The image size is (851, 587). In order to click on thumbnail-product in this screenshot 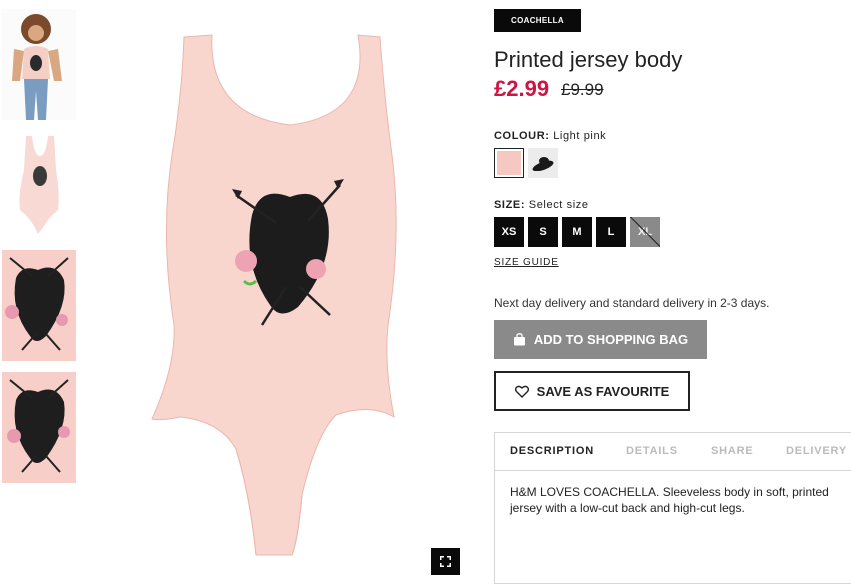, I will do `click(39, 185)`.